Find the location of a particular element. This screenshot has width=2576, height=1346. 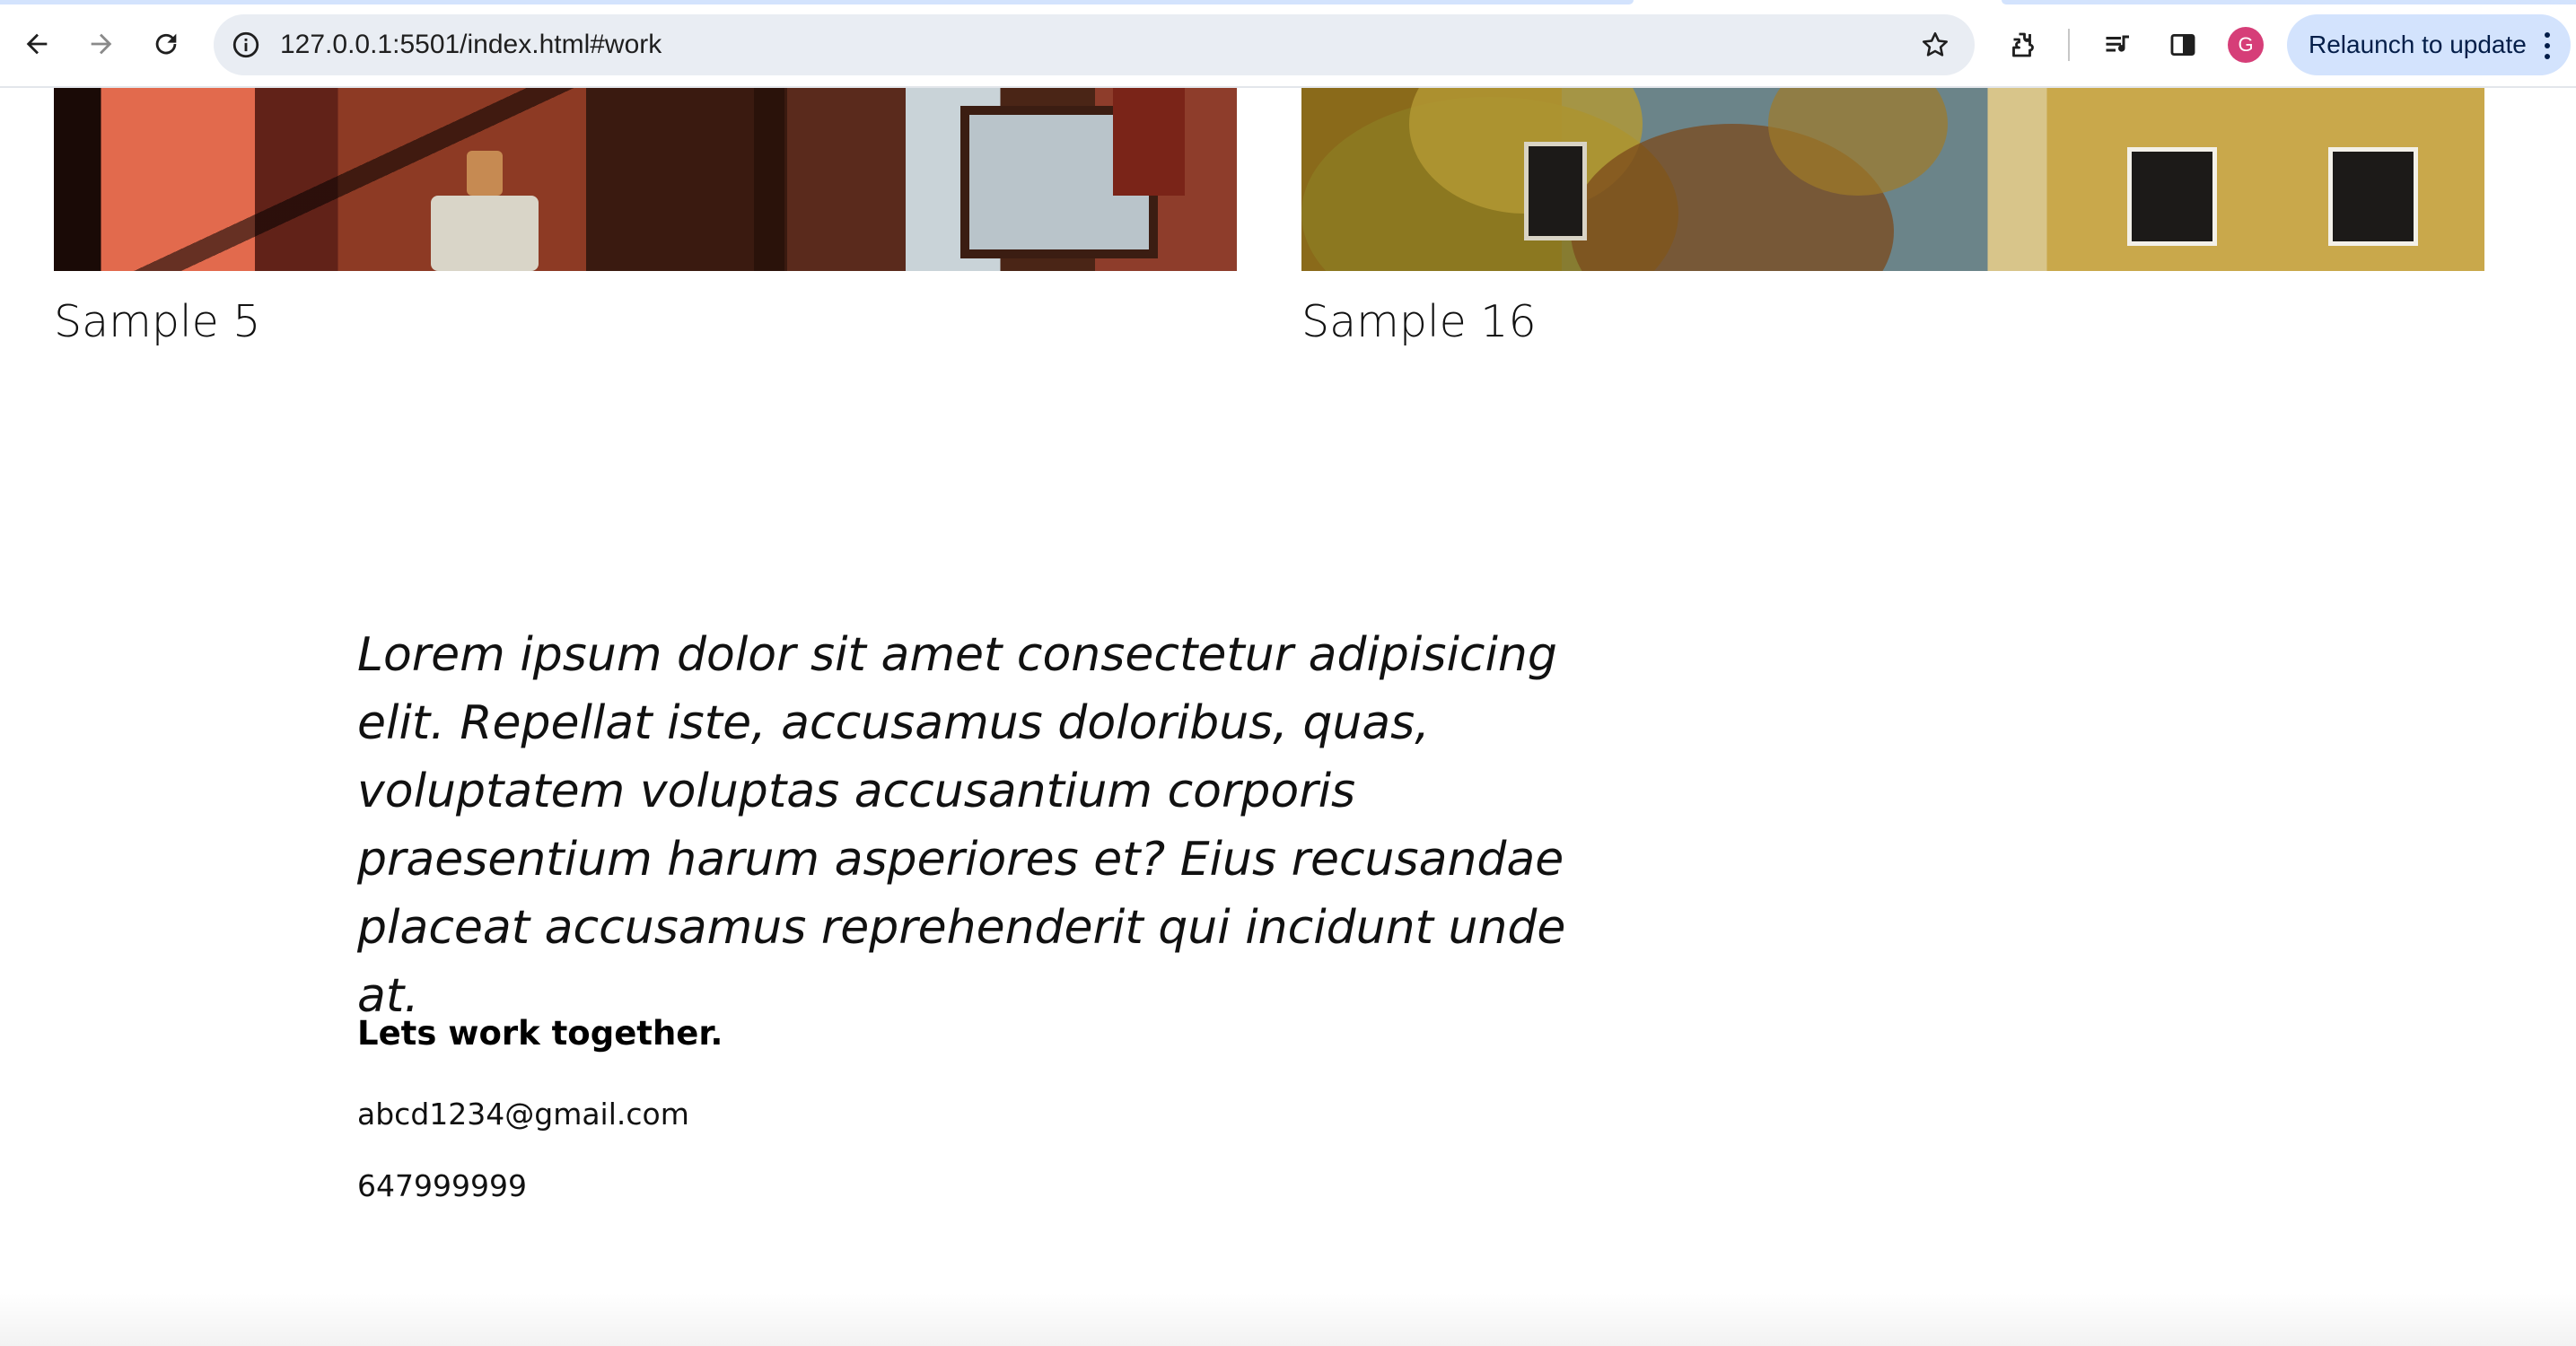

media-controls-icon is located at coordinates (2118, 45).